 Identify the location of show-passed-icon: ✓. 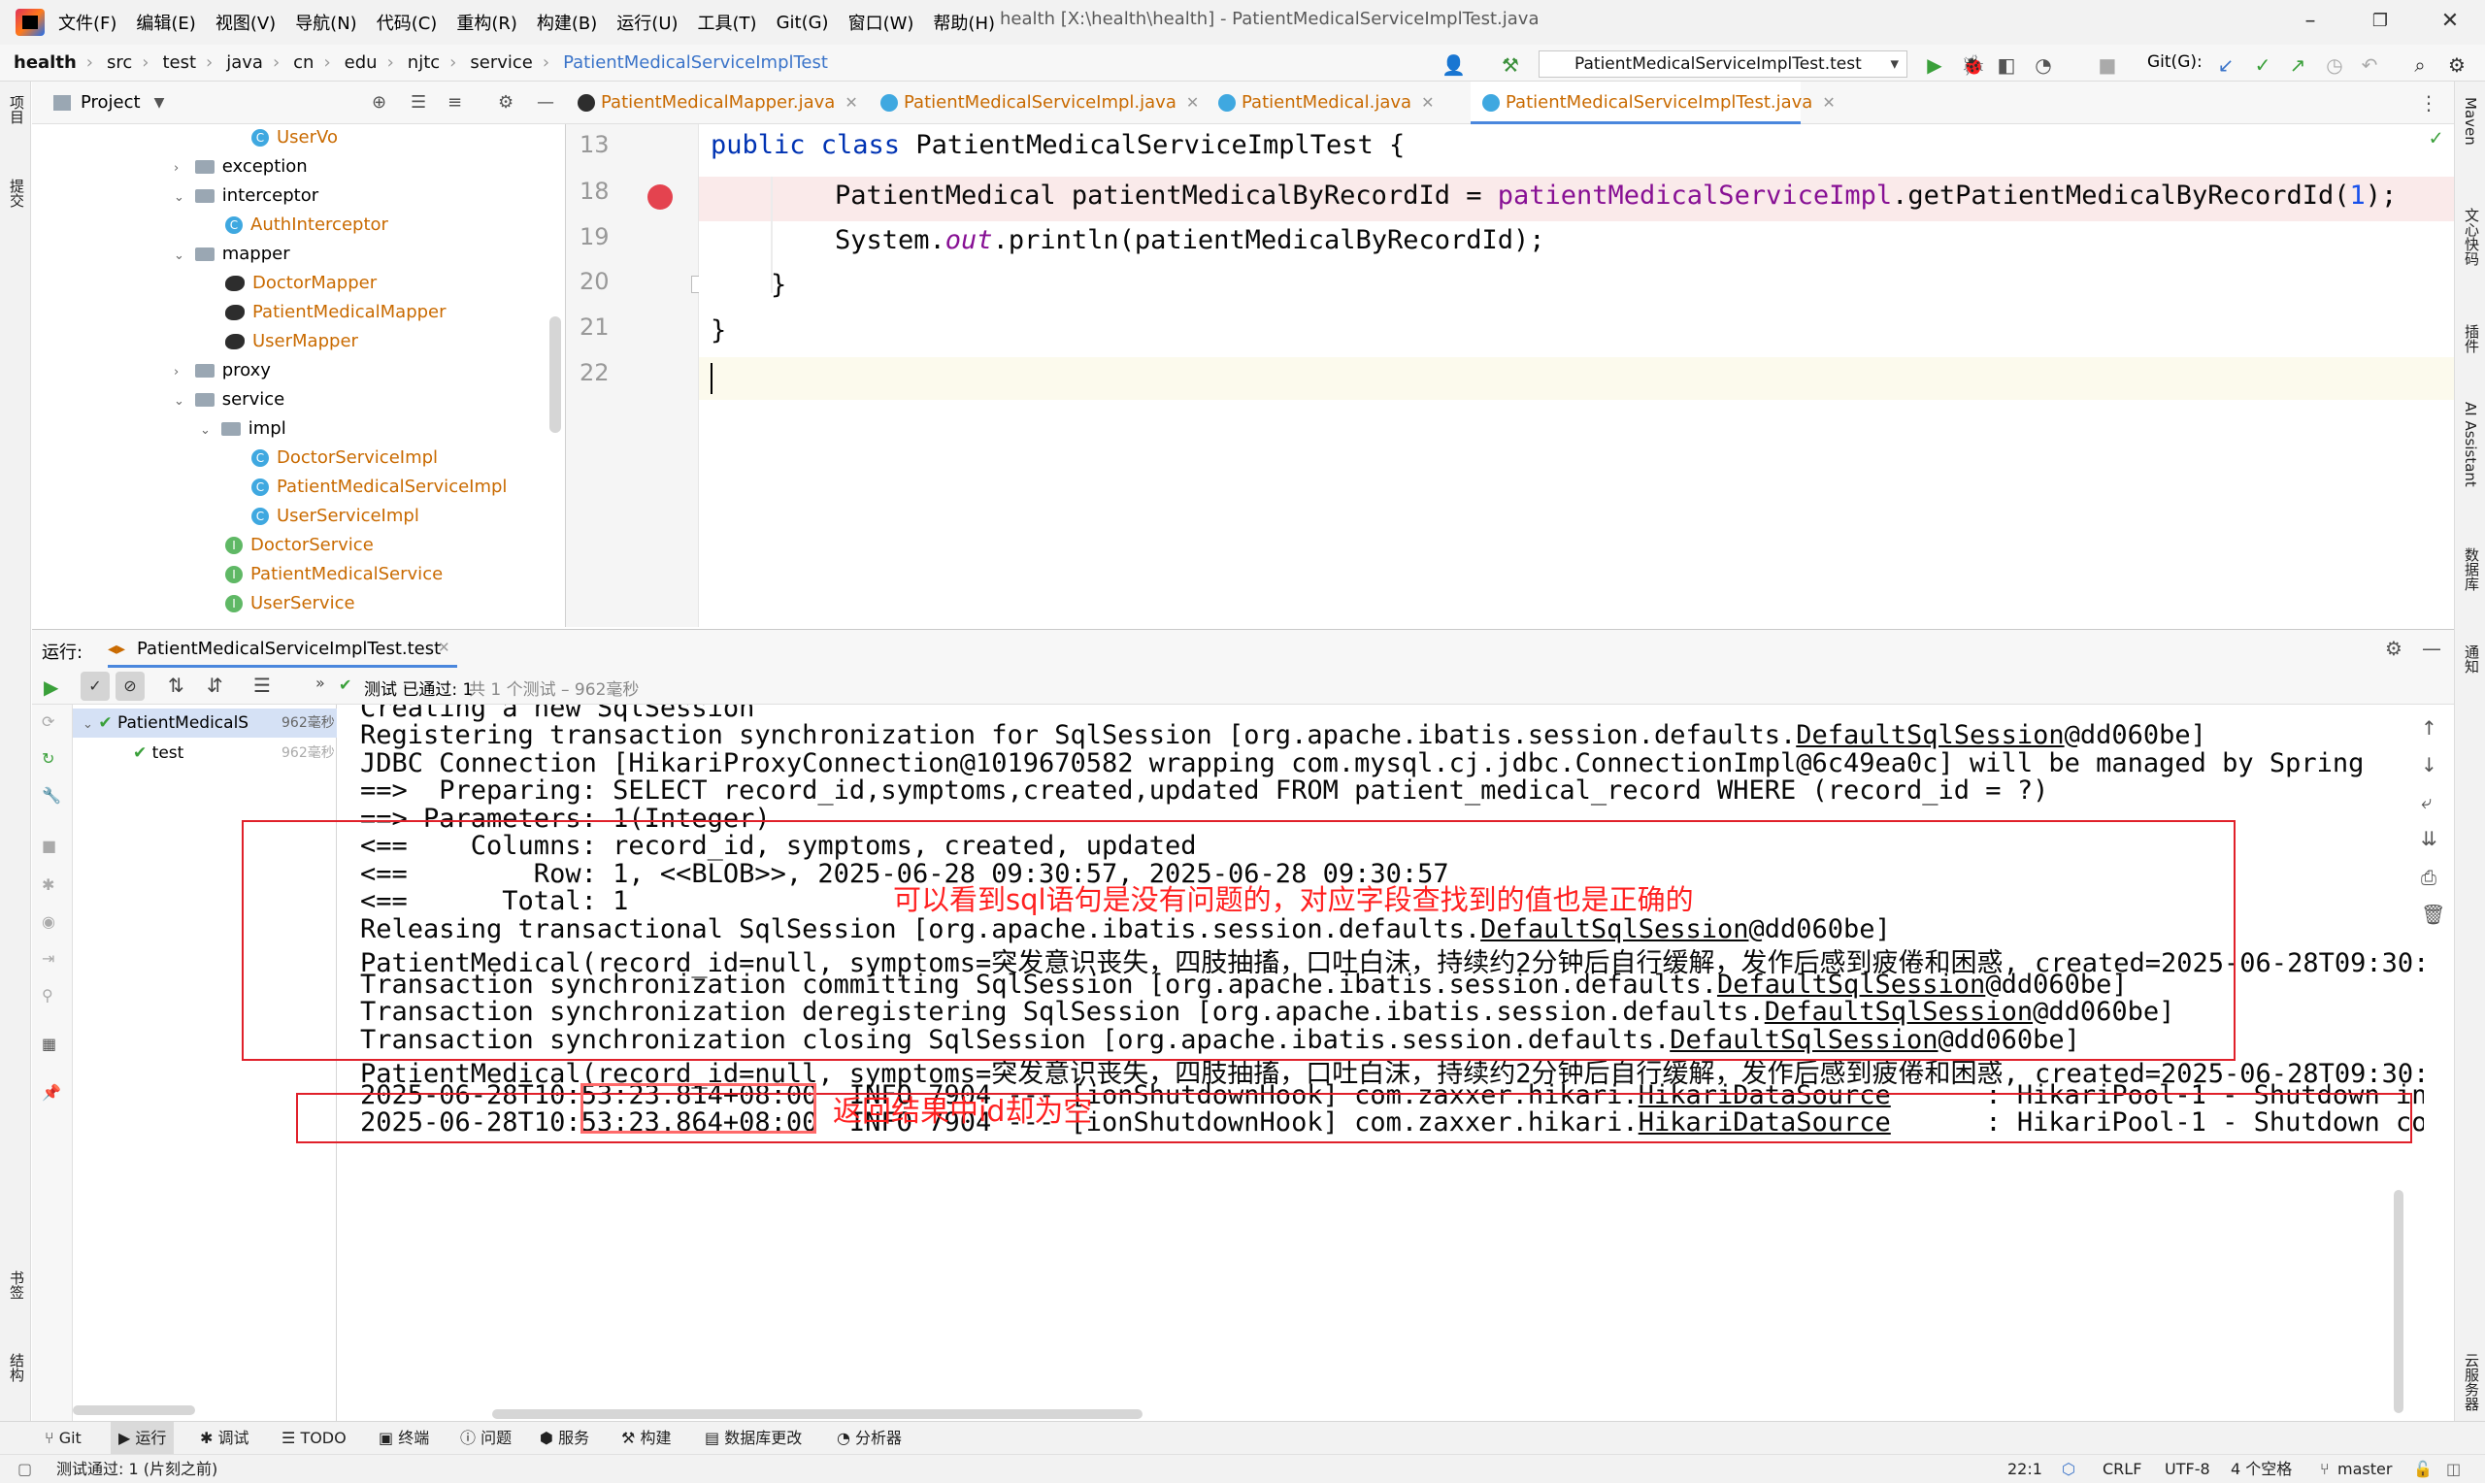
(95, 686).